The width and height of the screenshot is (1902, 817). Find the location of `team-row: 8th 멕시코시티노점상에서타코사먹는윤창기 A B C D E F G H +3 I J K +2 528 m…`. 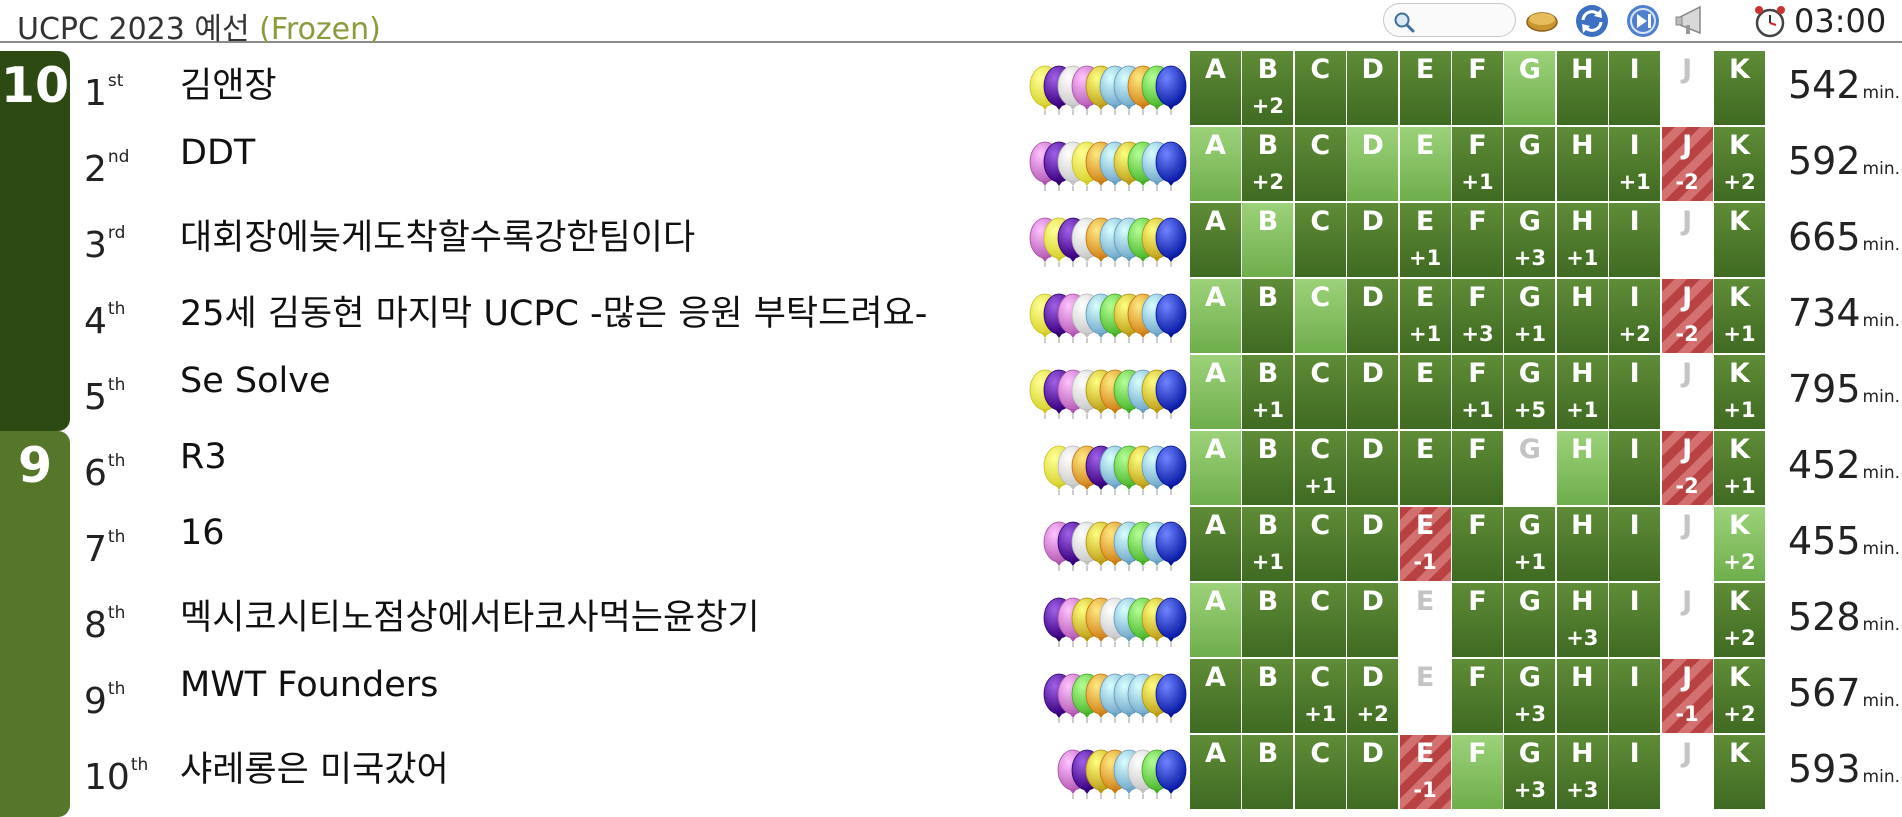

team-row: 8th 멕시코시티노점상에서타코사먹는윤창기 A B C D E F G H +3 I J K +2 528 m… is located at coordinates (951, 621).